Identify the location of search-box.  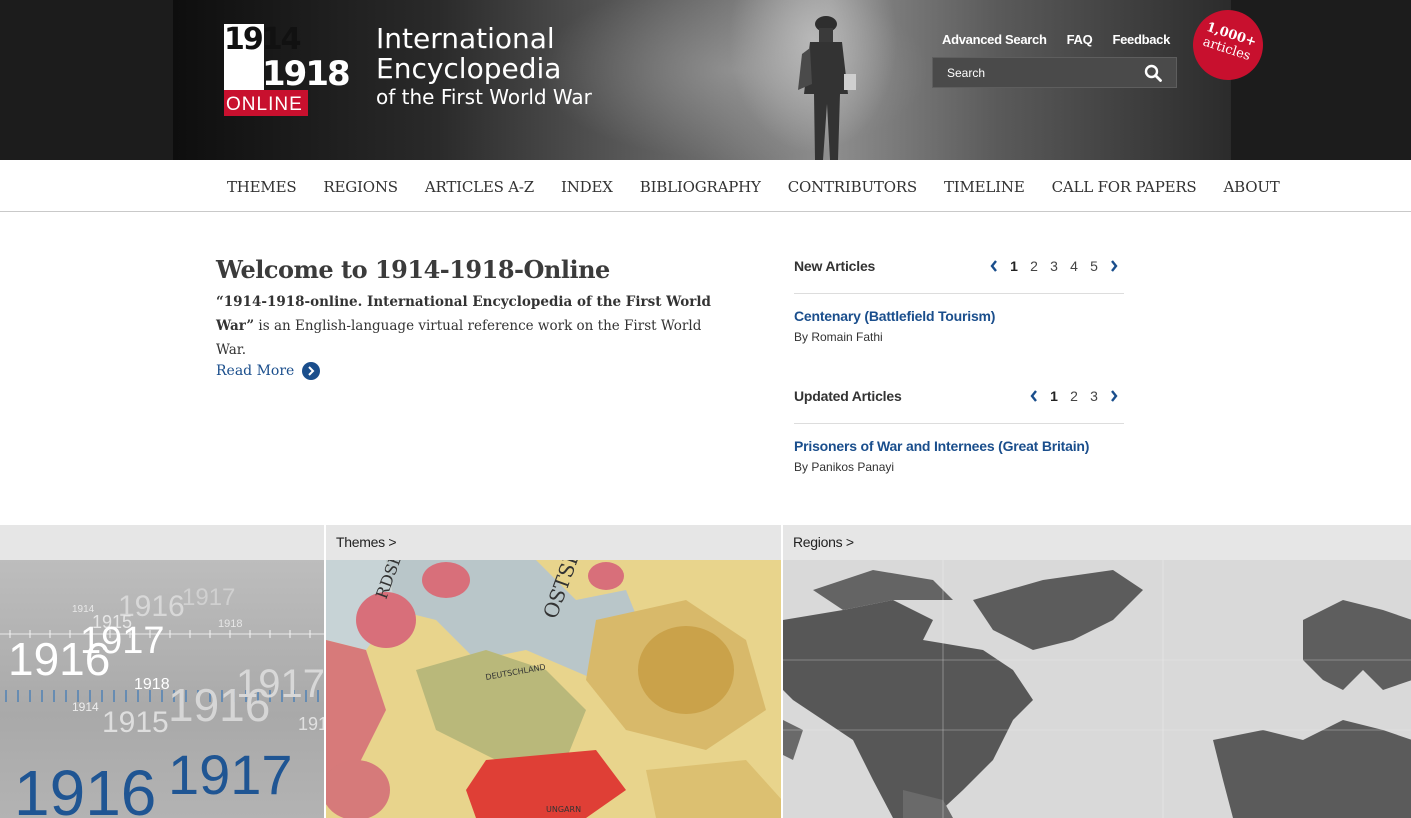
(1054, 72).